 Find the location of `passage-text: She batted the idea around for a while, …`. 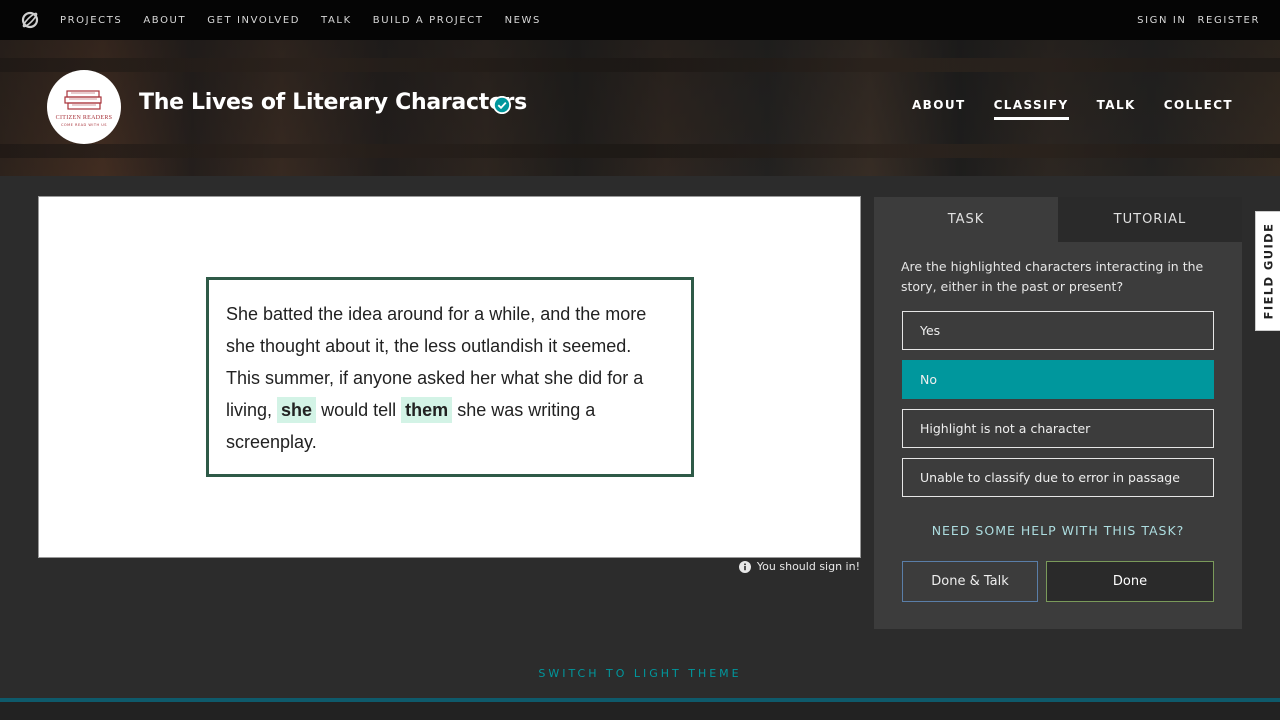

passage-text: She batted the idea around for a while, … is located at coordinates (450, 377).